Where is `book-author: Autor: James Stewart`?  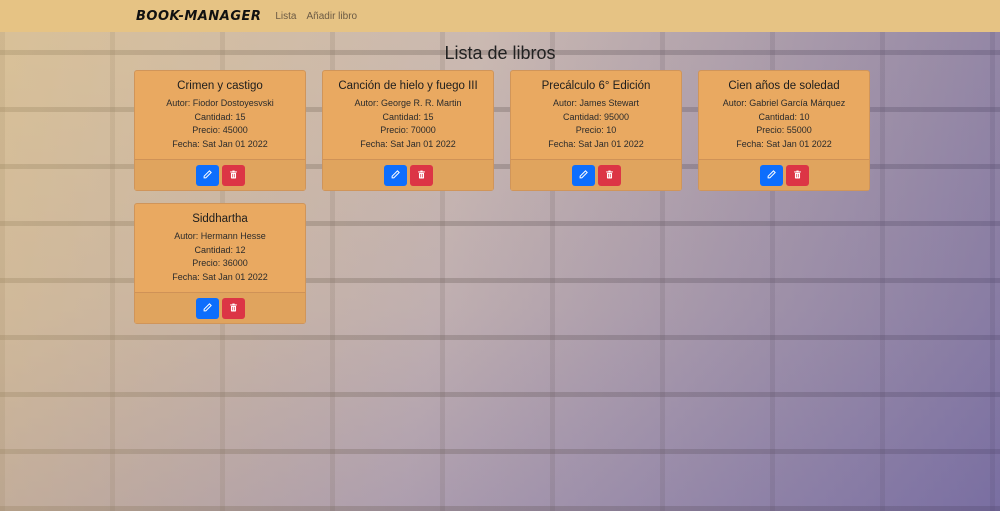 book-author: Autor: James Stewart is located at coordinates (596, 103).